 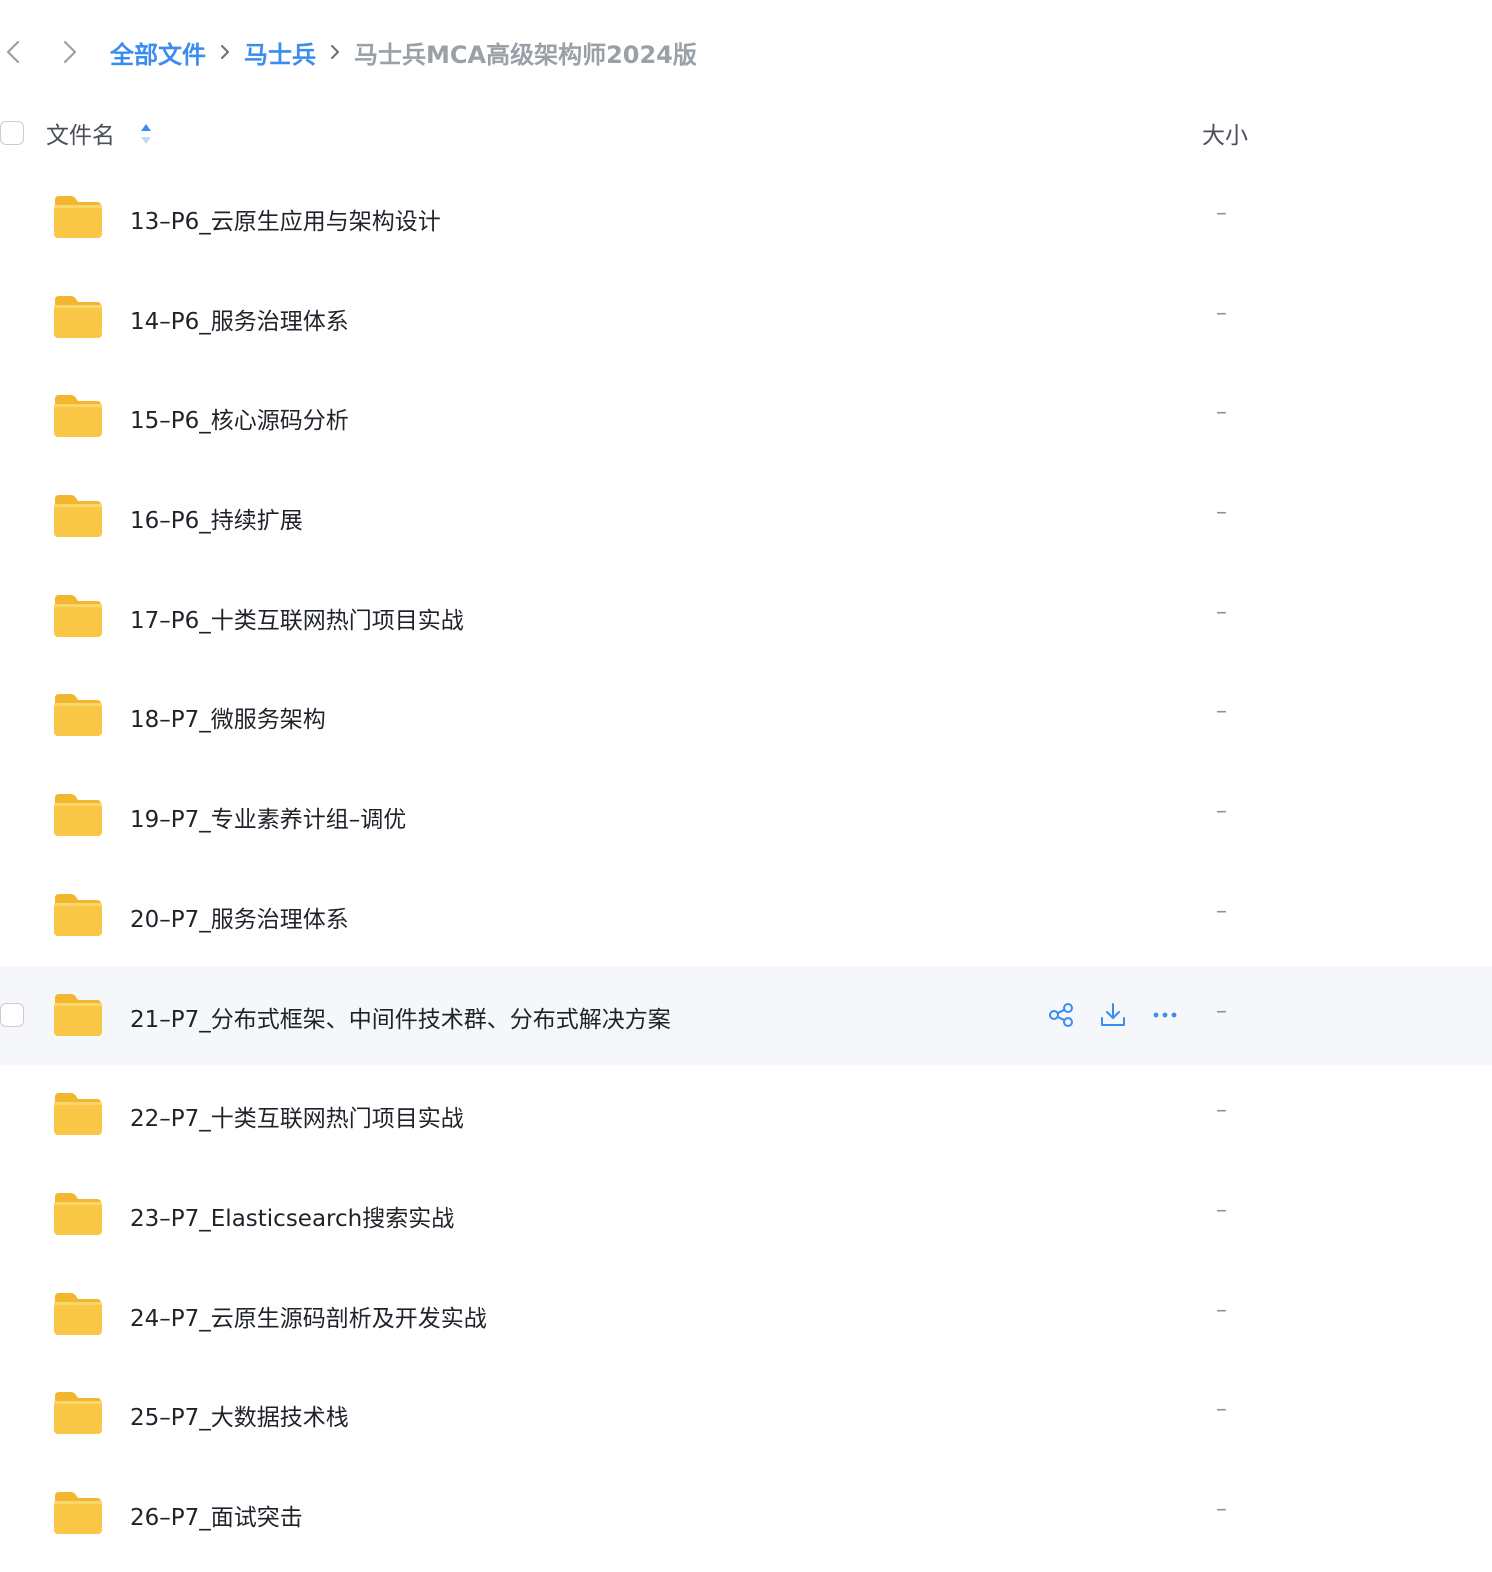 I want to click on file-row: 19–P7_专业素养计组–调优 –, so click(x=746, y=816).